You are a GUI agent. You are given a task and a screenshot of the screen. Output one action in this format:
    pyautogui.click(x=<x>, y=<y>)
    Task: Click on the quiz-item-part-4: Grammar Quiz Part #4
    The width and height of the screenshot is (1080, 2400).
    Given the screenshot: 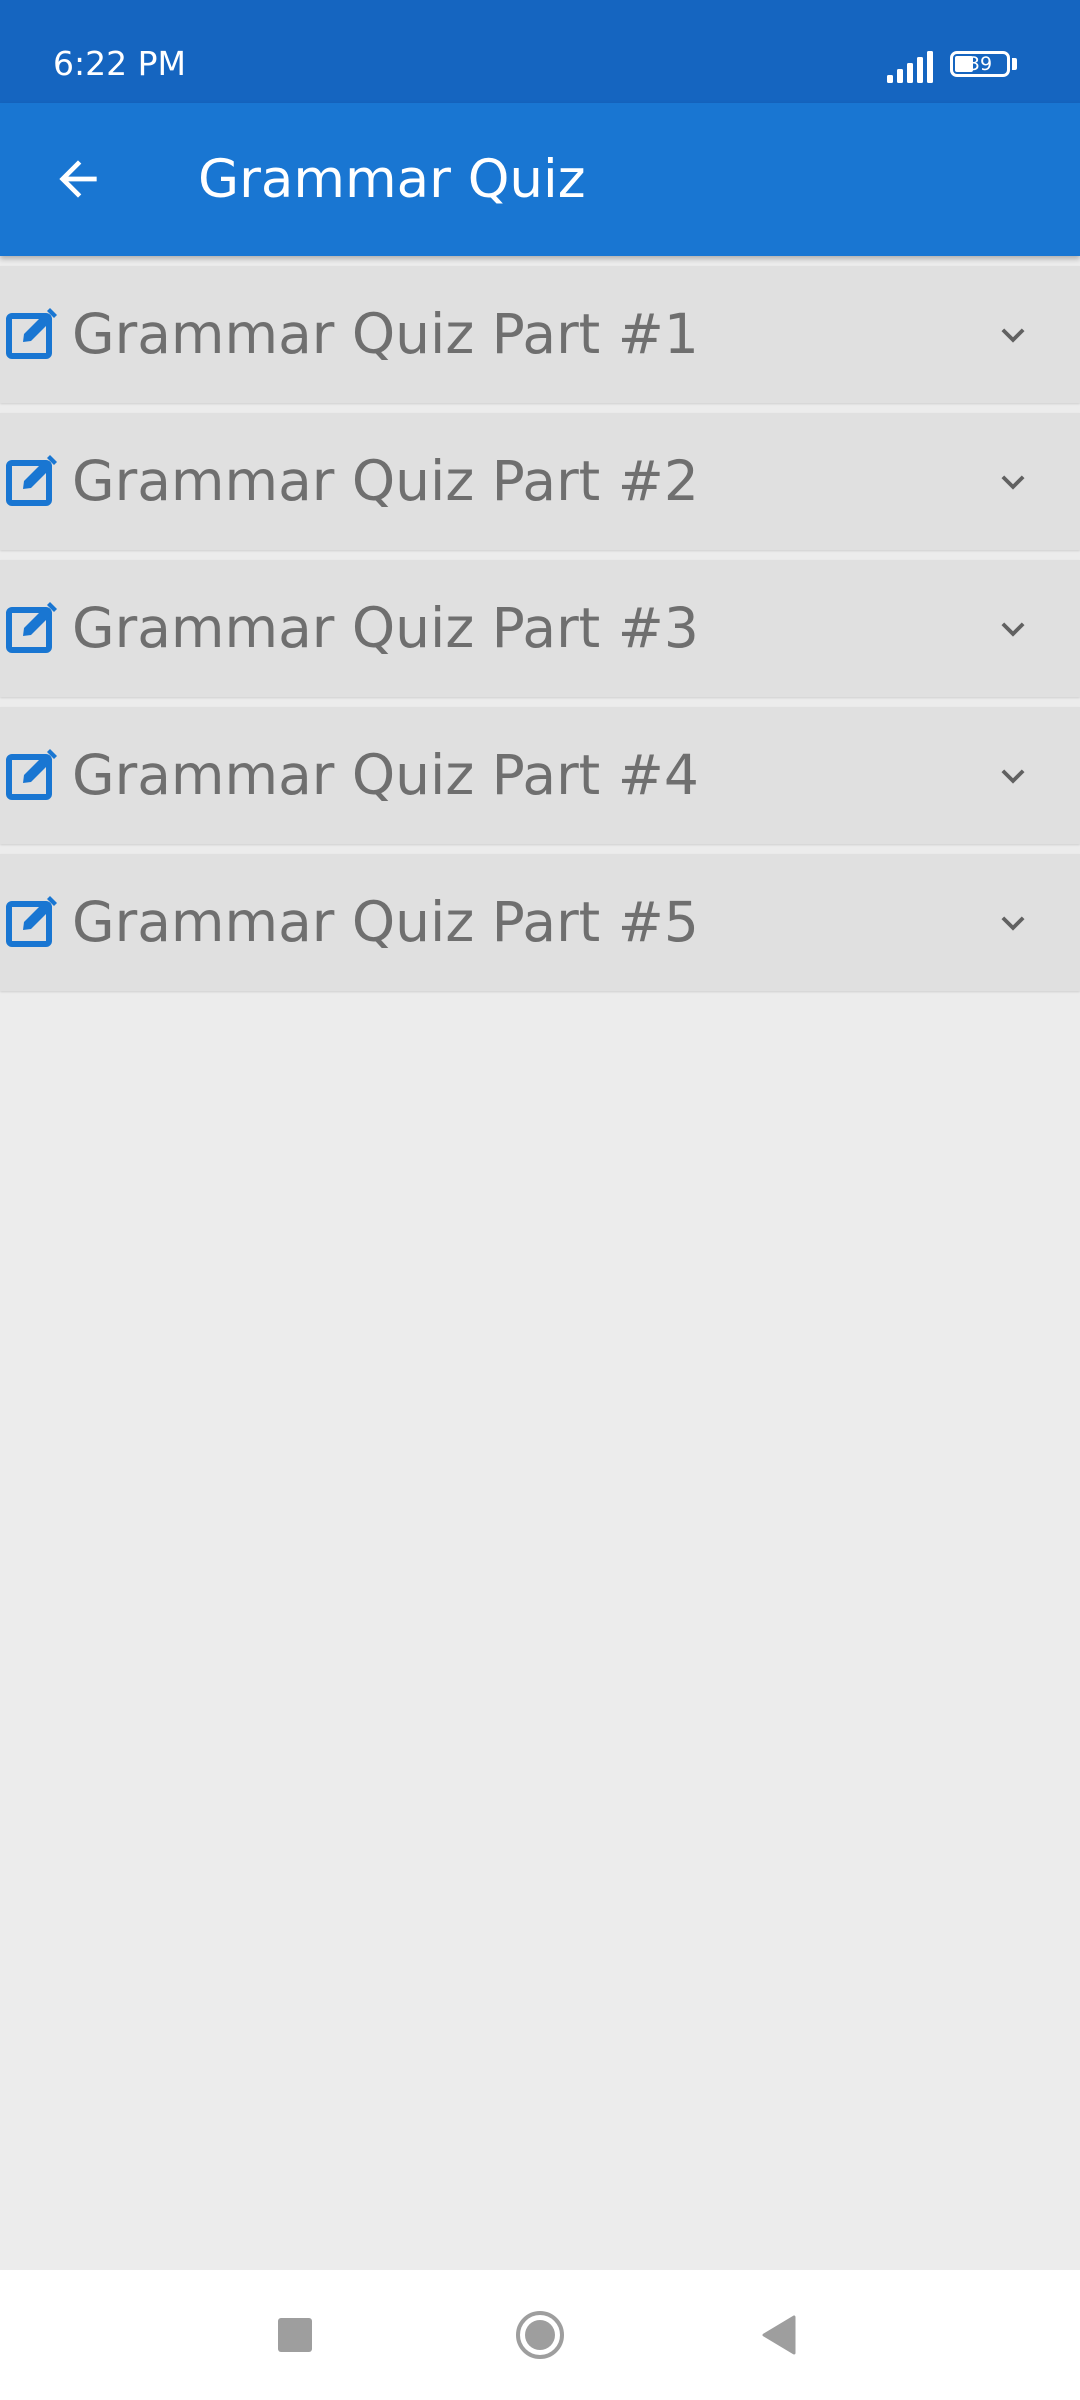 What is the action you would take?
    pyautogui.click(x=540, y=775)
    